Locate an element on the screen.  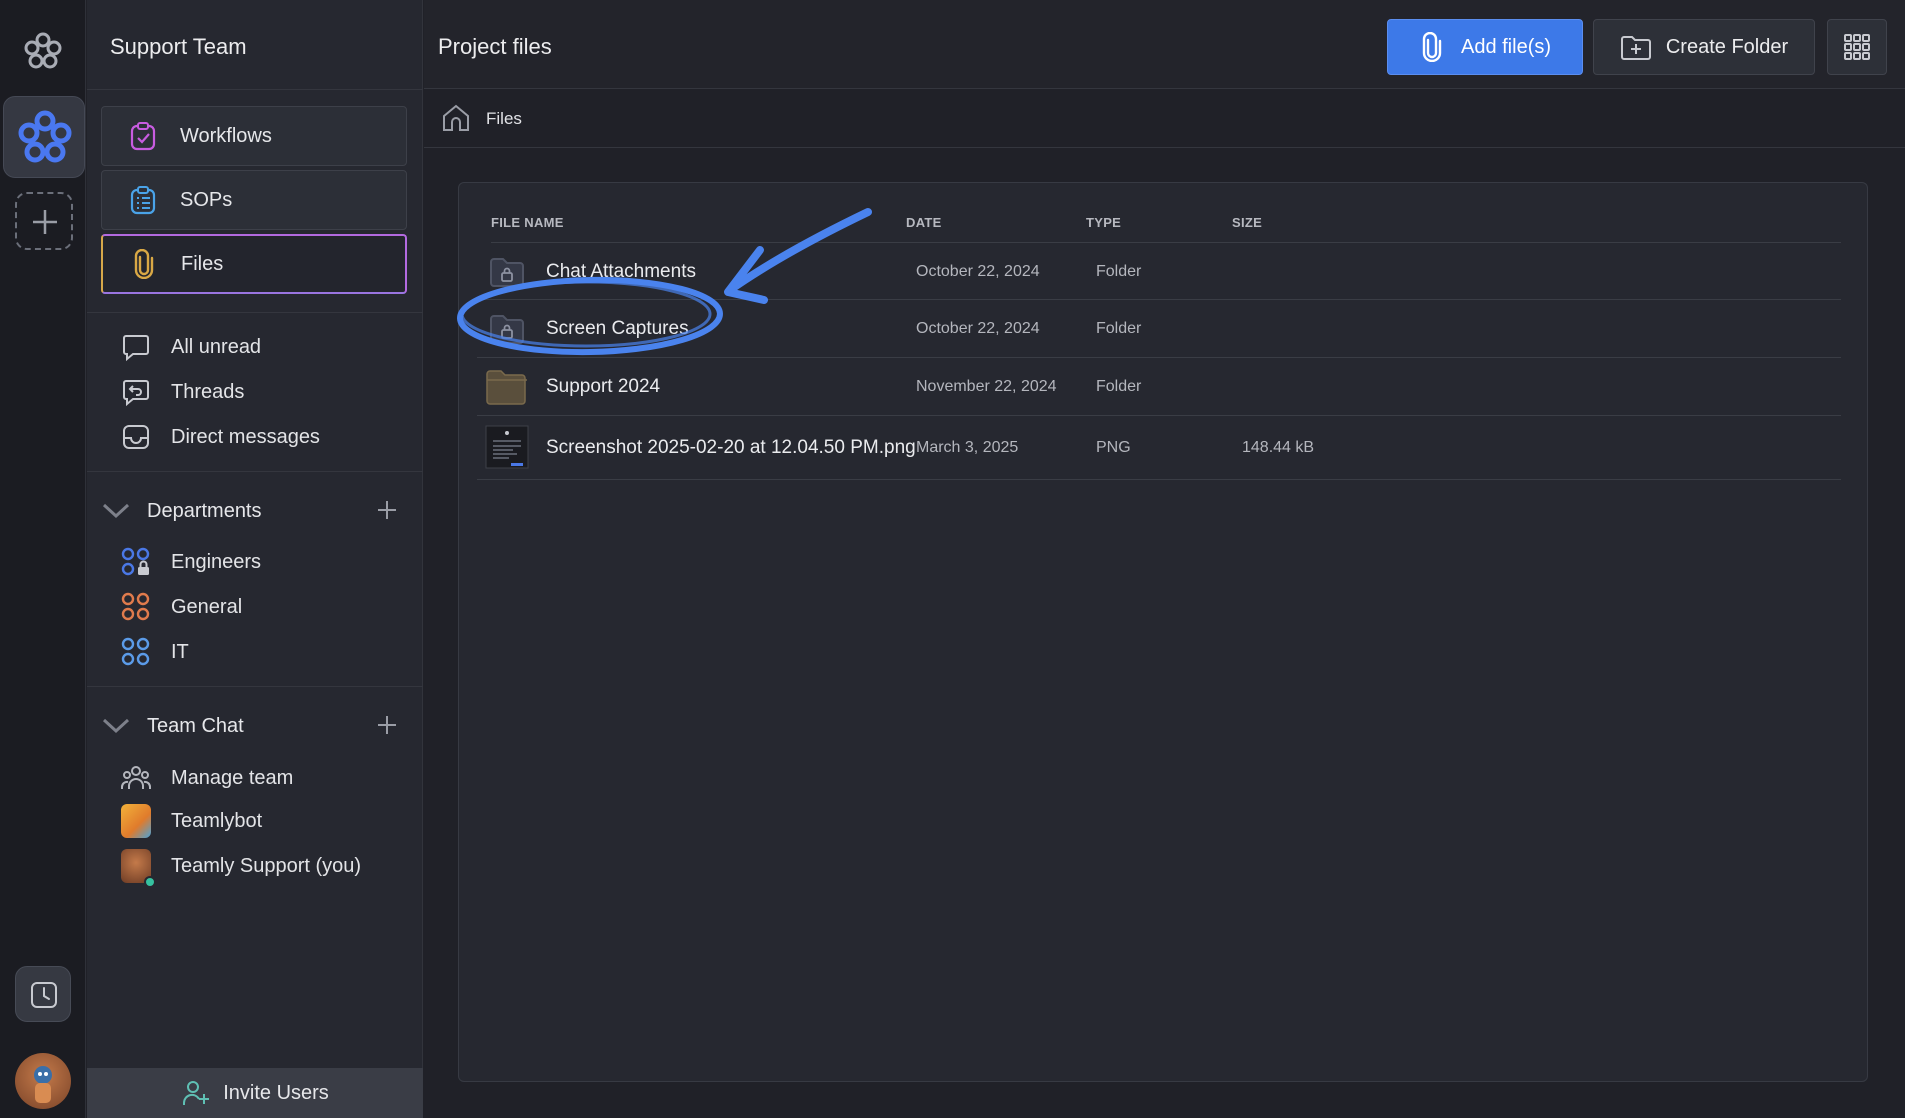
sidebar-item-all-unread: All unread is located at coordinates (191, 347).